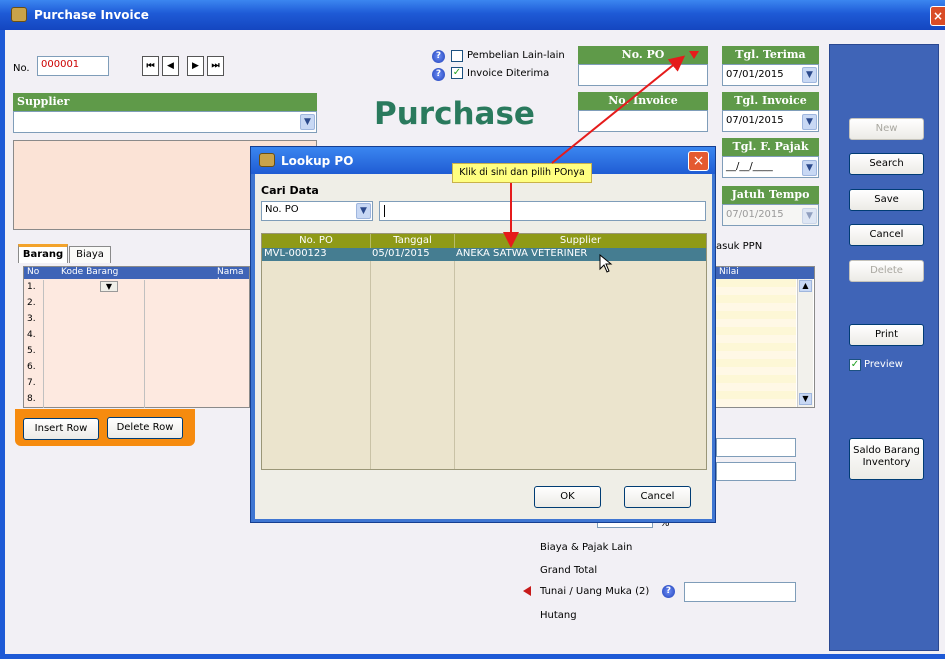 The width and height of the screenshot is (945, 659). I want to click on mouse-cursor-icon, so click(606, 263).